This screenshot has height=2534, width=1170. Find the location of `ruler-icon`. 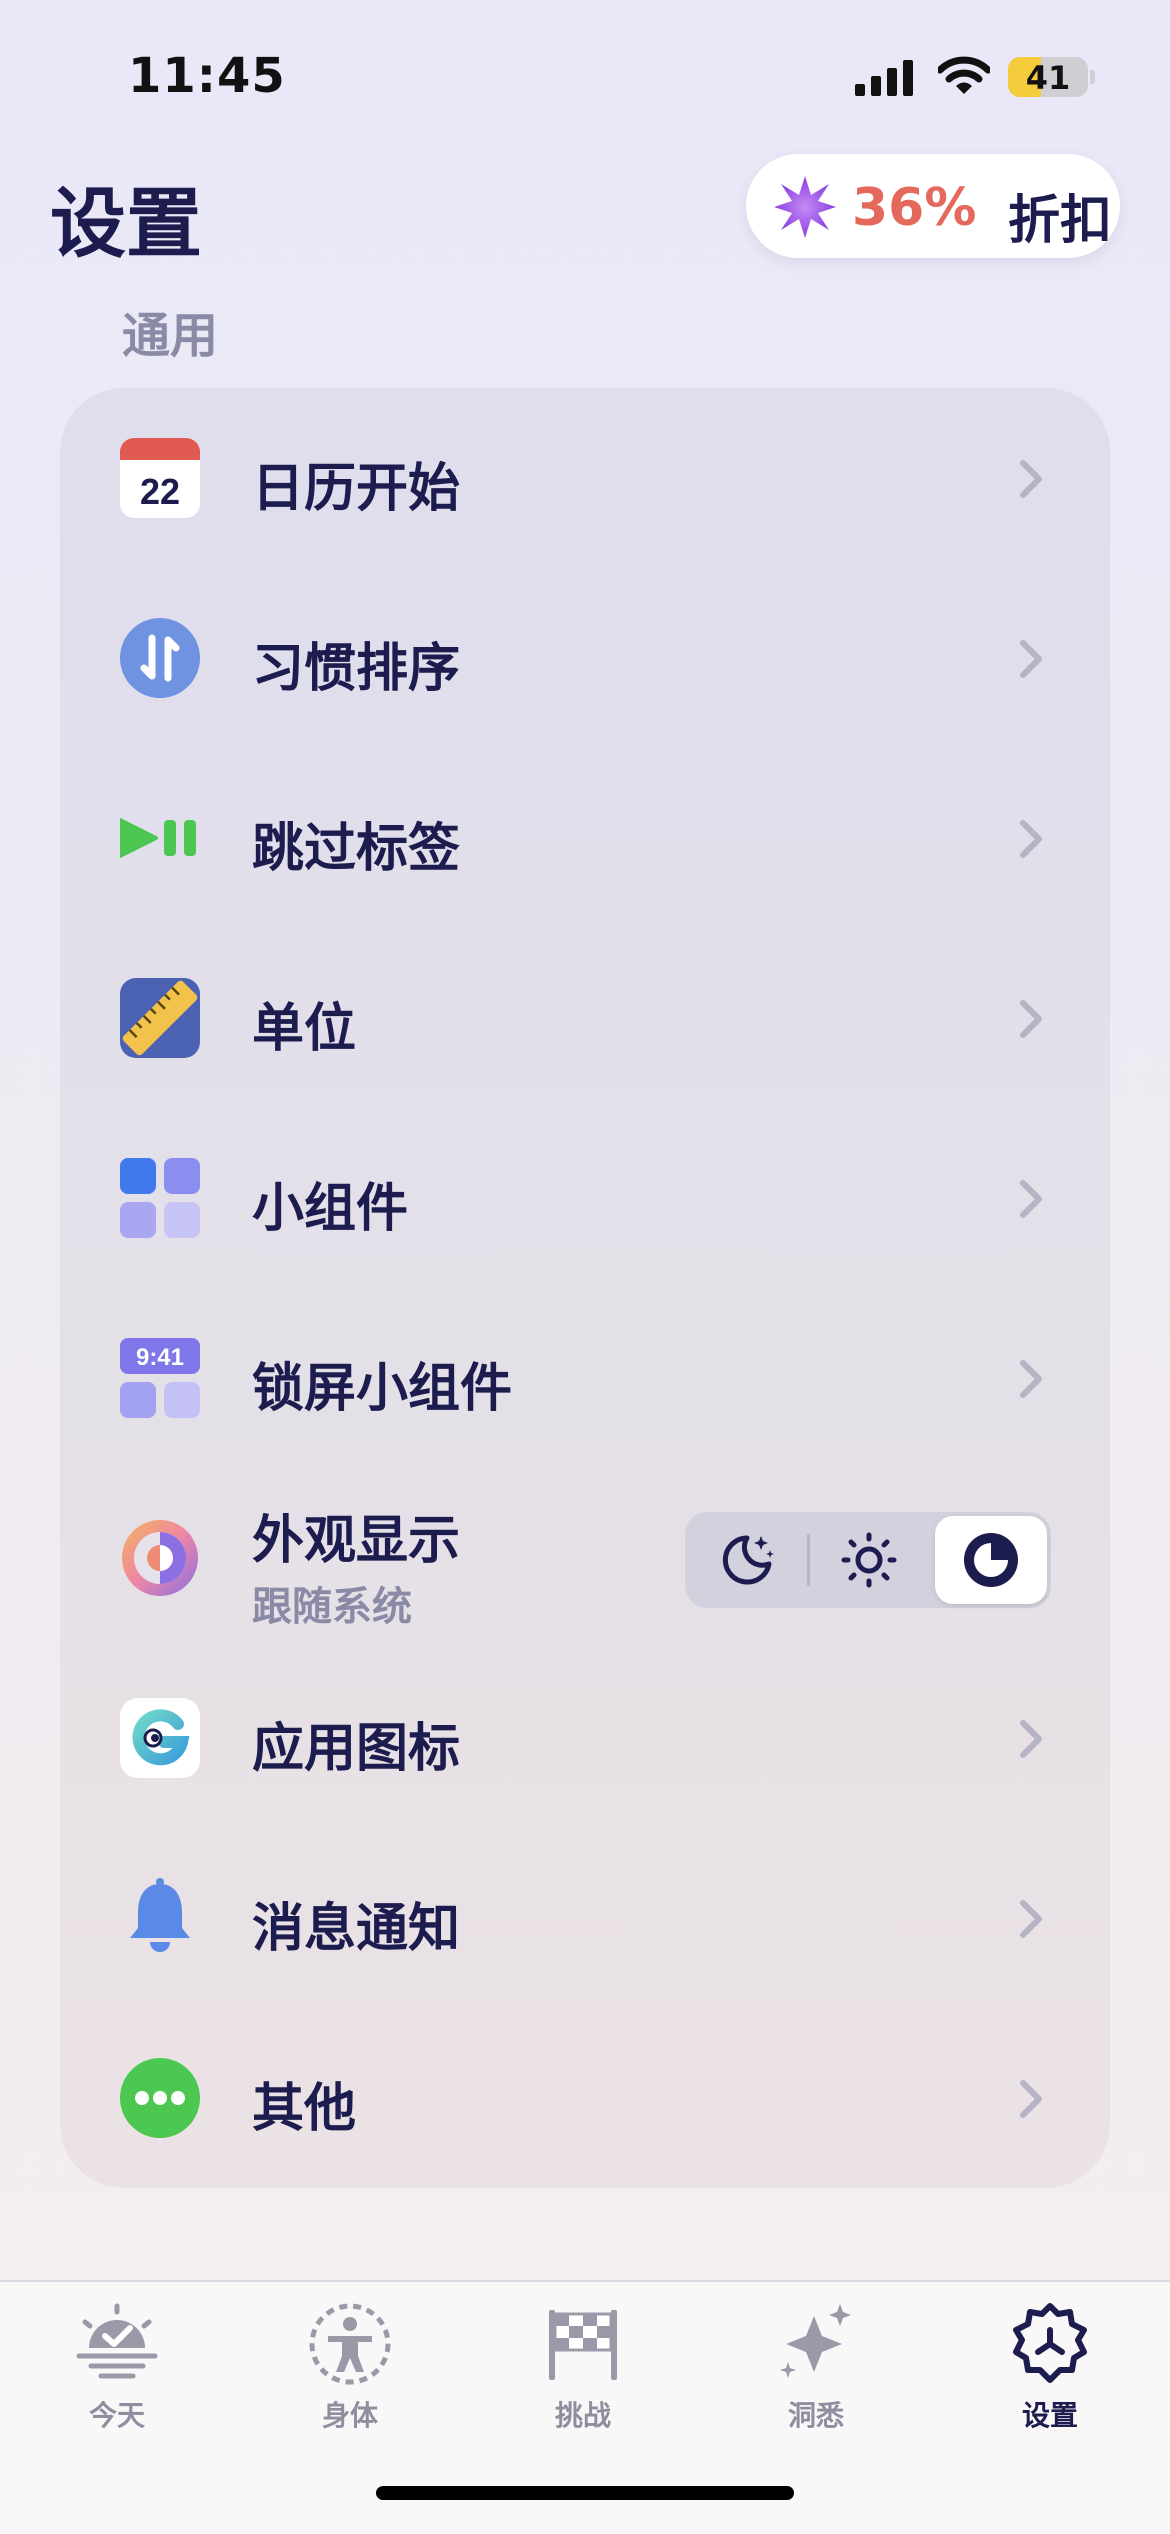

ruler-icon is located at coordinates (160, 1018).